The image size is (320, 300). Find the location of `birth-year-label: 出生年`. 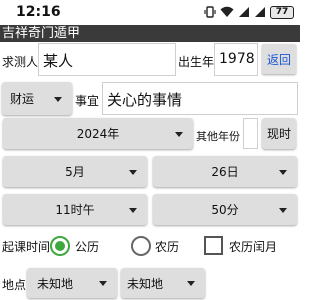

birth-year-label: 出生年 is located at coordinates (196, 62).